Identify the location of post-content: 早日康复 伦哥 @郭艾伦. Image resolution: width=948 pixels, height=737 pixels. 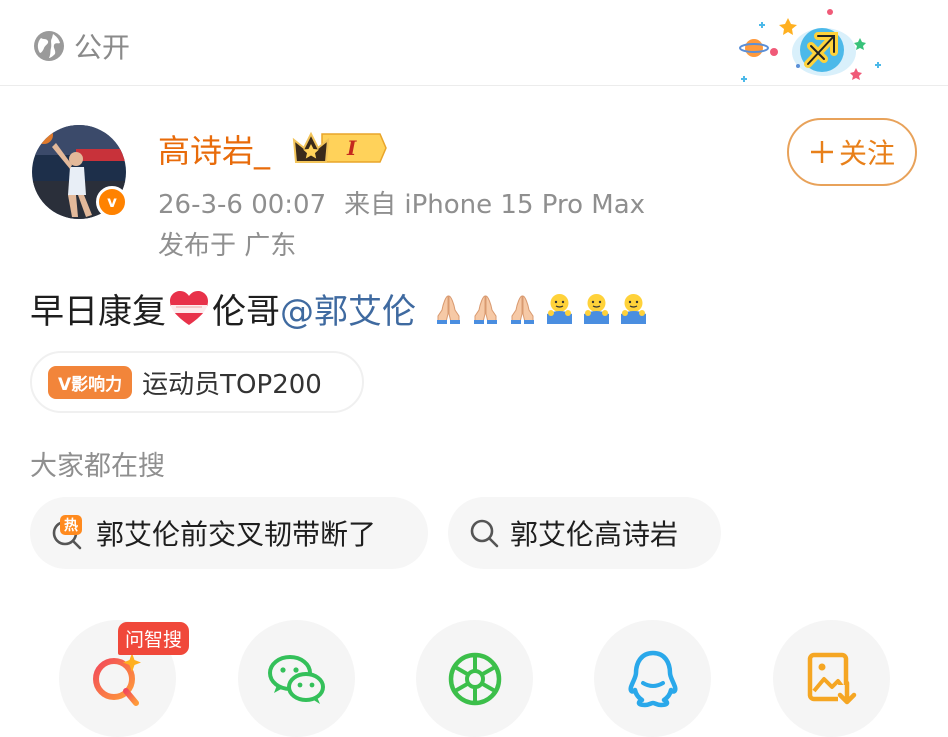
(340, 308).